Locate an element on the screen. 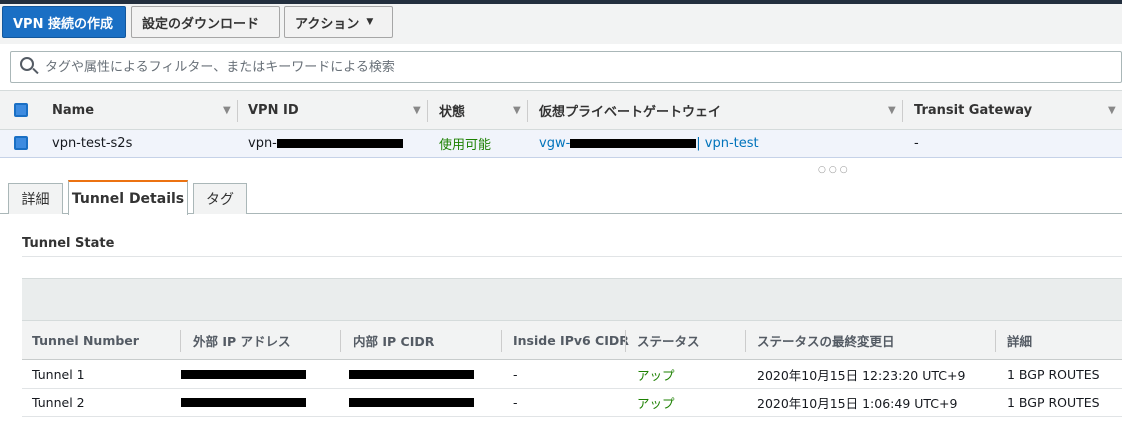 The width and height of the screenshot is (1122, 422). detail-tabs: 詳細 Tunnel Details タグ is located at coordinates (561, 197).